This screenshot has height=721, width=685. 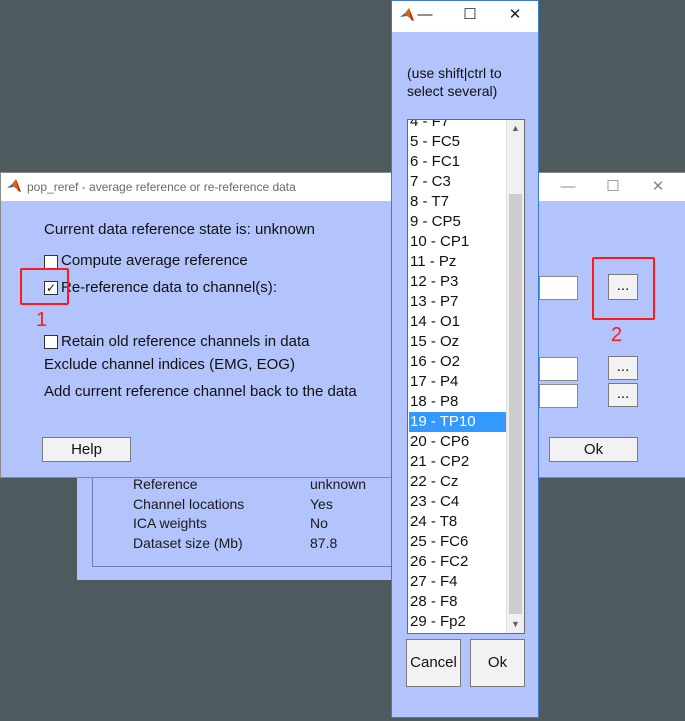 I want to click on channel-list-item: 22 - Cz, so click(x=458, y=482).